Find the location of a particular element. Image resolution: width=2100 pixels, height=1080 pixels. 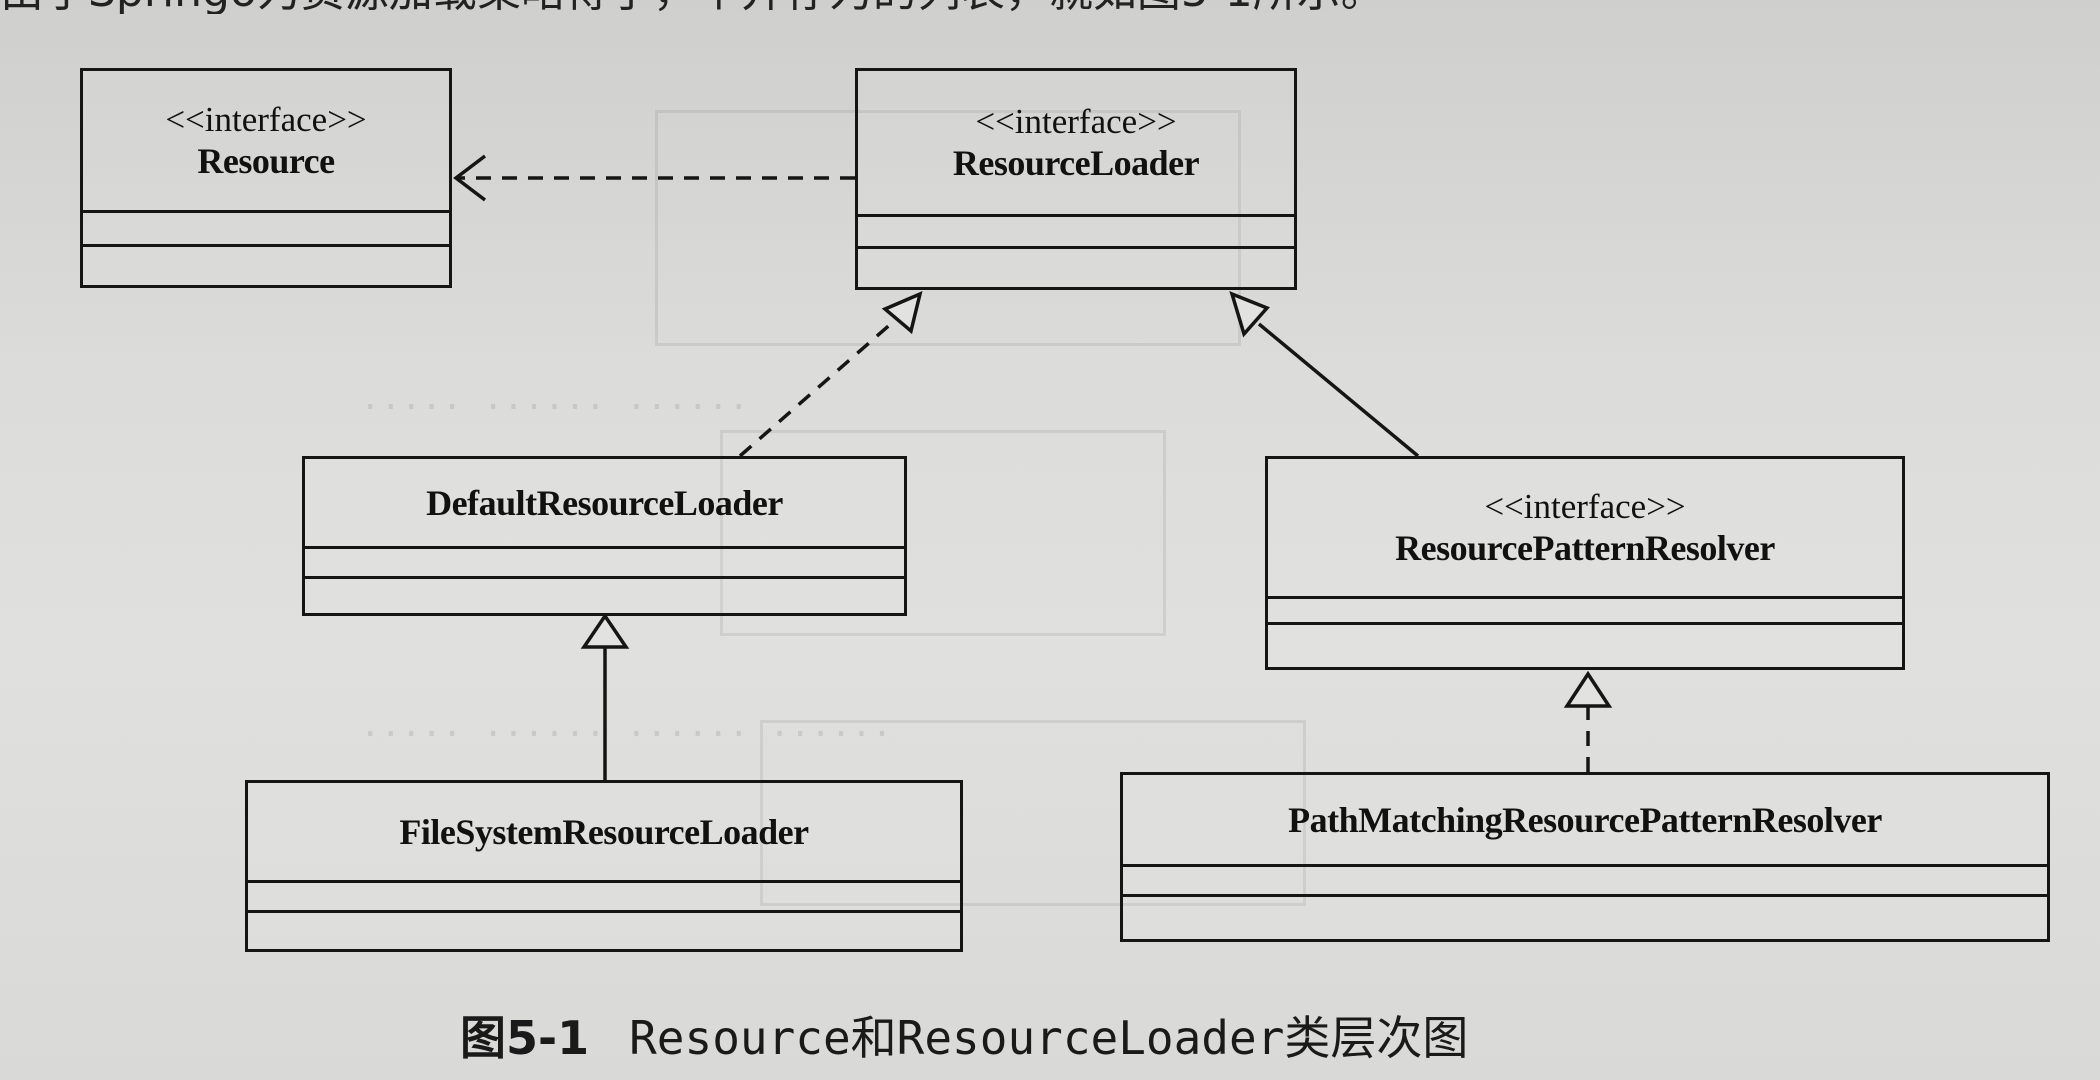

dependency-resource-loader-to-resource is located at coordinates (654, 178).